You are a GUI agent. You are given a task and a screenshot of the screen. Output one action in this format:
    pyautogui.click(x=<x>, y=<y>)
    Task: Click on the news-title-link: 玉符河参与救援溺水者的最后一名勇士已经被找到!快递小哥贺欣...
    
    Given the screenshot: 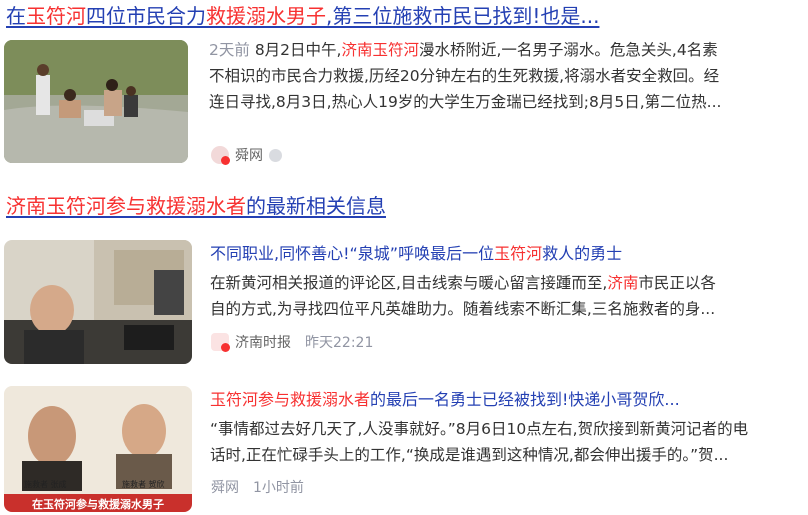 What is the action you would take?
    pyautogui.click(x=445, y=400)
    